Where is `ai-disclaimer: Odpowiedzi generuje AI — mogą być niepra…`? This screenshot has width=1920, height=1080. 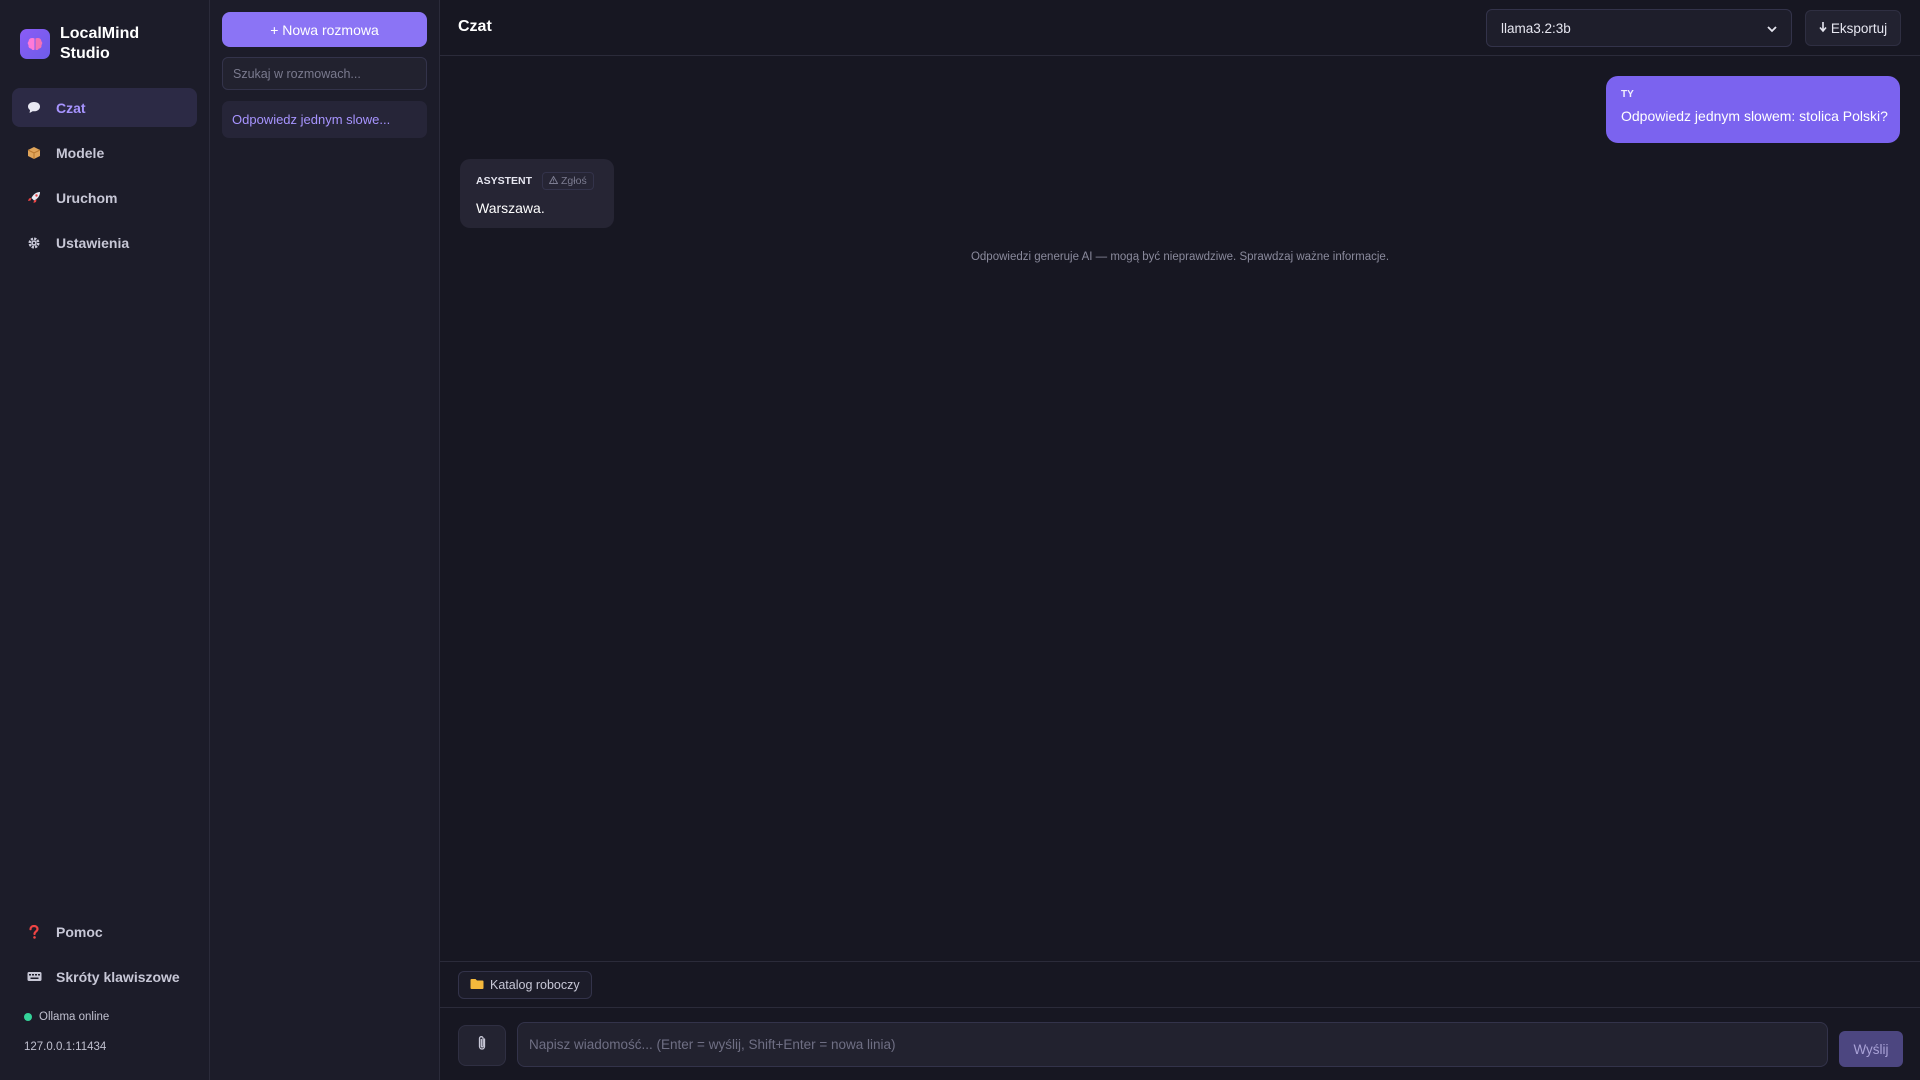
ai-disclaimer: Odpowiedzi generuje AI — mogą być niepra… is located at coordinates (1180, 257).